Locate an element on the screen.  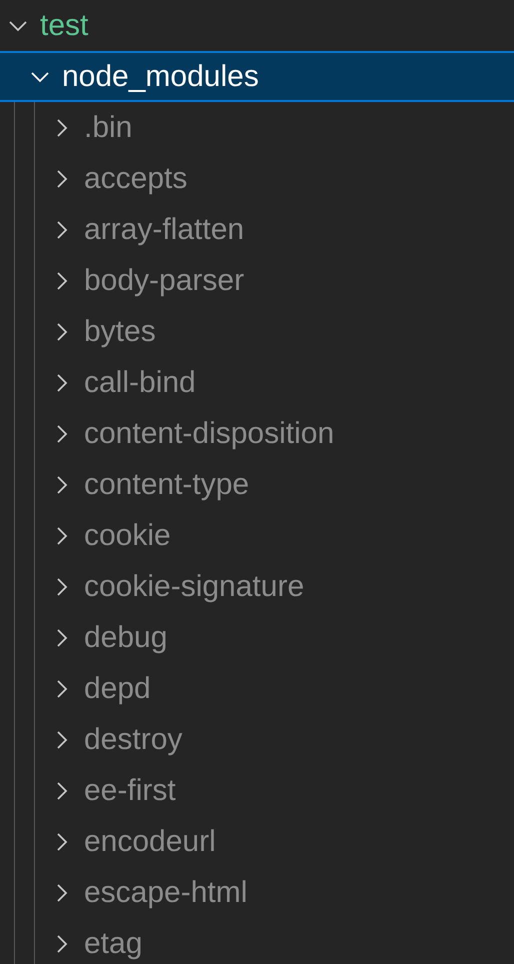
folder-name: accepts is located at coordinates (136, 178).